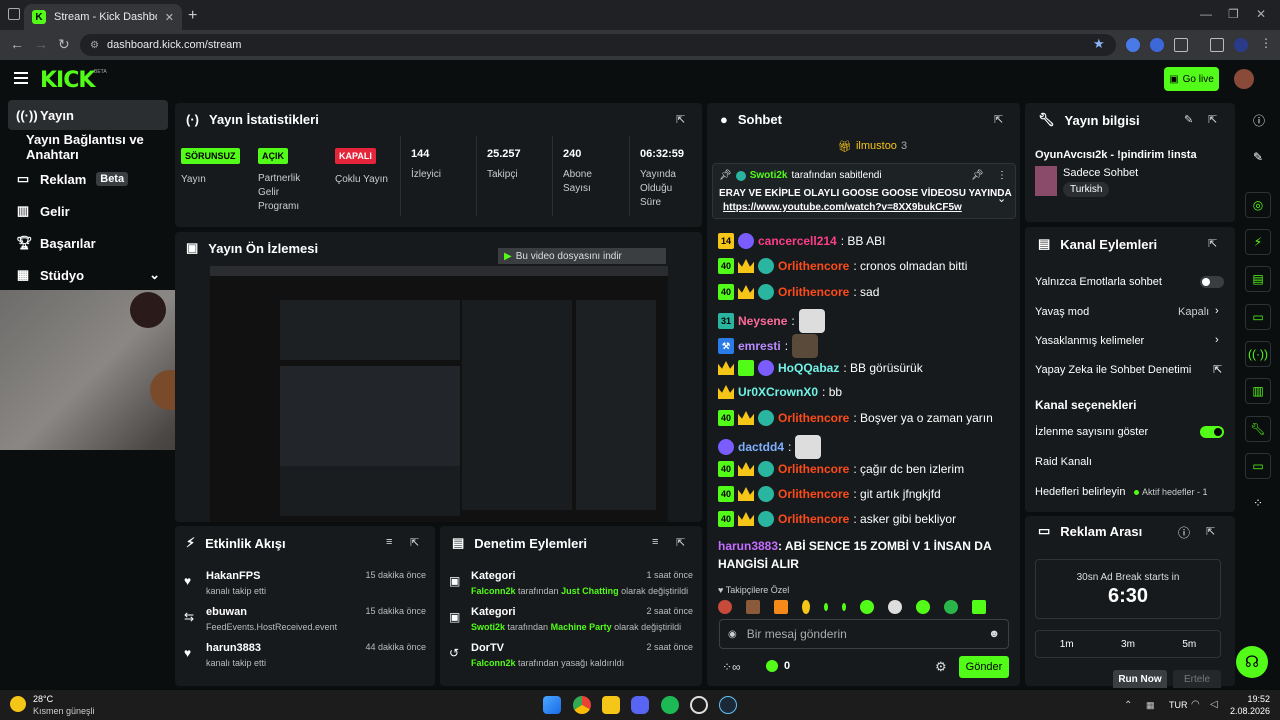 This screenshot has width=1280, height=720. I want to click on chat-bubble-icon: ▭, so click(1258, 317).